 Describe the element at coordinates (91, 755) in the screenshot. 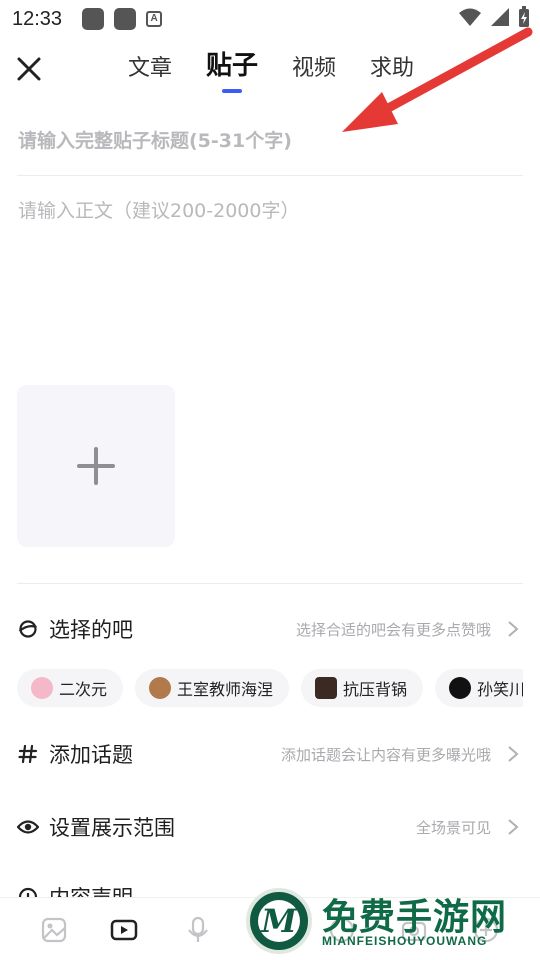

I see `add-topic-label: 添加话题` at that location.